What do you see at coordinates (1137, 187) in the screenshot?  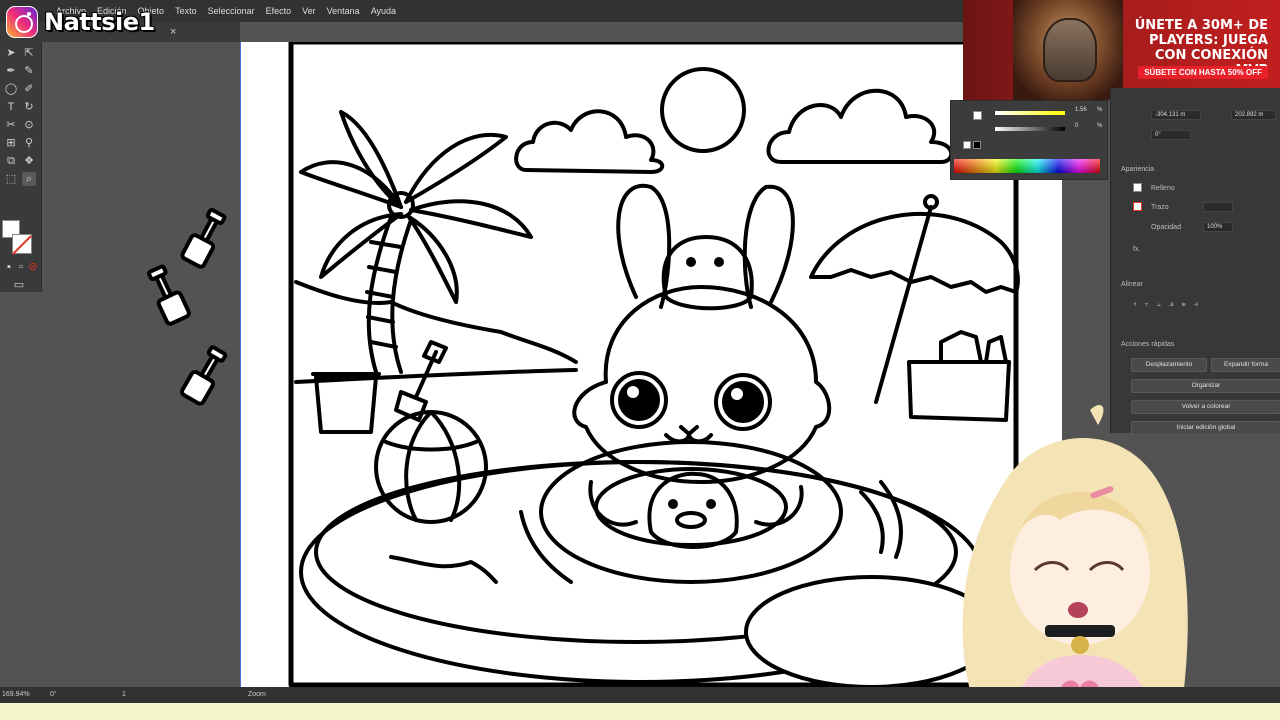 I see `fill-color-swatch` at bounding box center [1137, 187].